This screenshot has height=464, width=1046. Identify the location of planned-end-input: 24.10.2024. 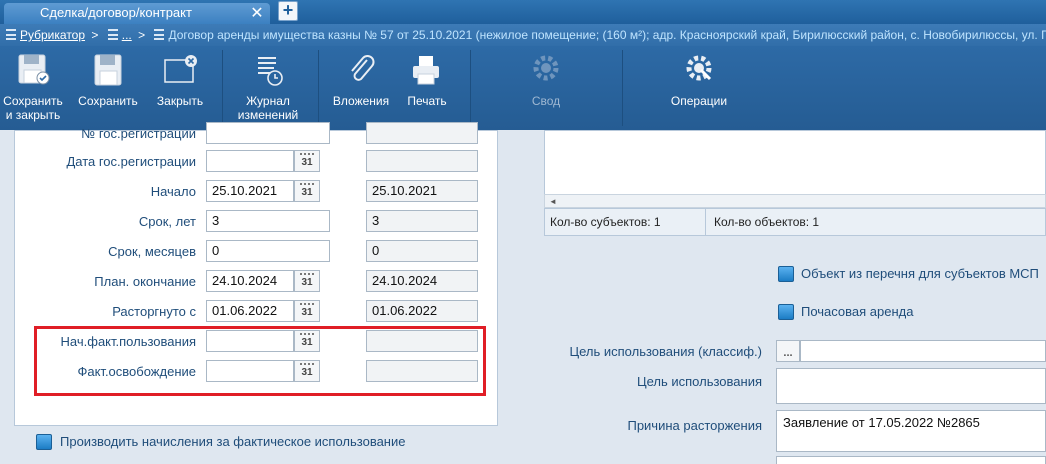
(250, 281).